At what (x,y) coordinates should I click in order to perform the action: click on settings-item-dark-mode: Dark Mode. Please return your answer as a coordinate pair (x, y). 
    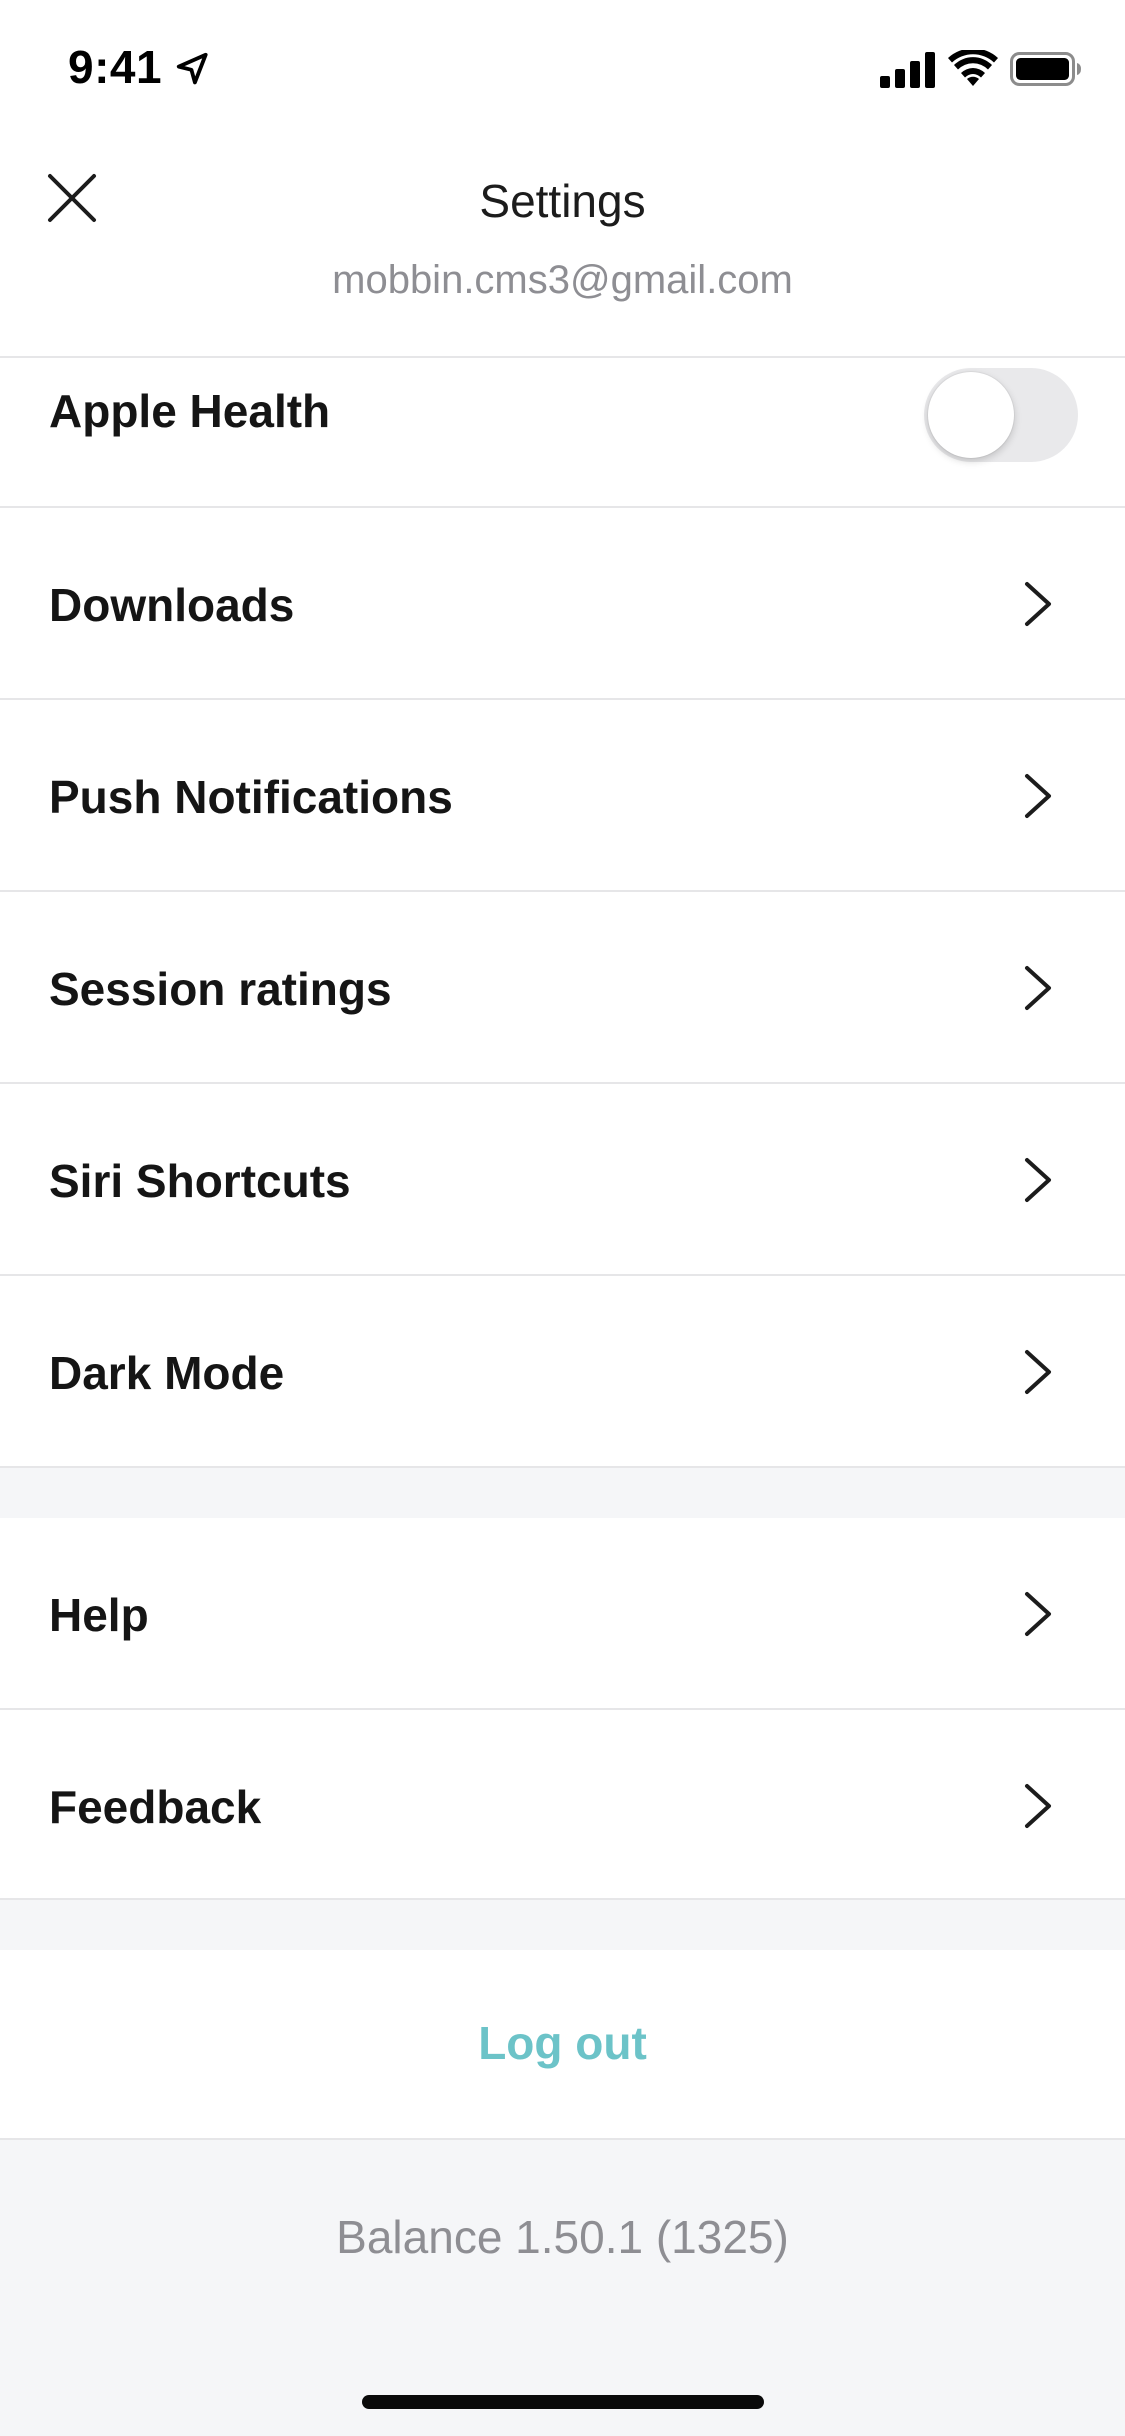
    Looking at the image, I should click on (562, 1372).